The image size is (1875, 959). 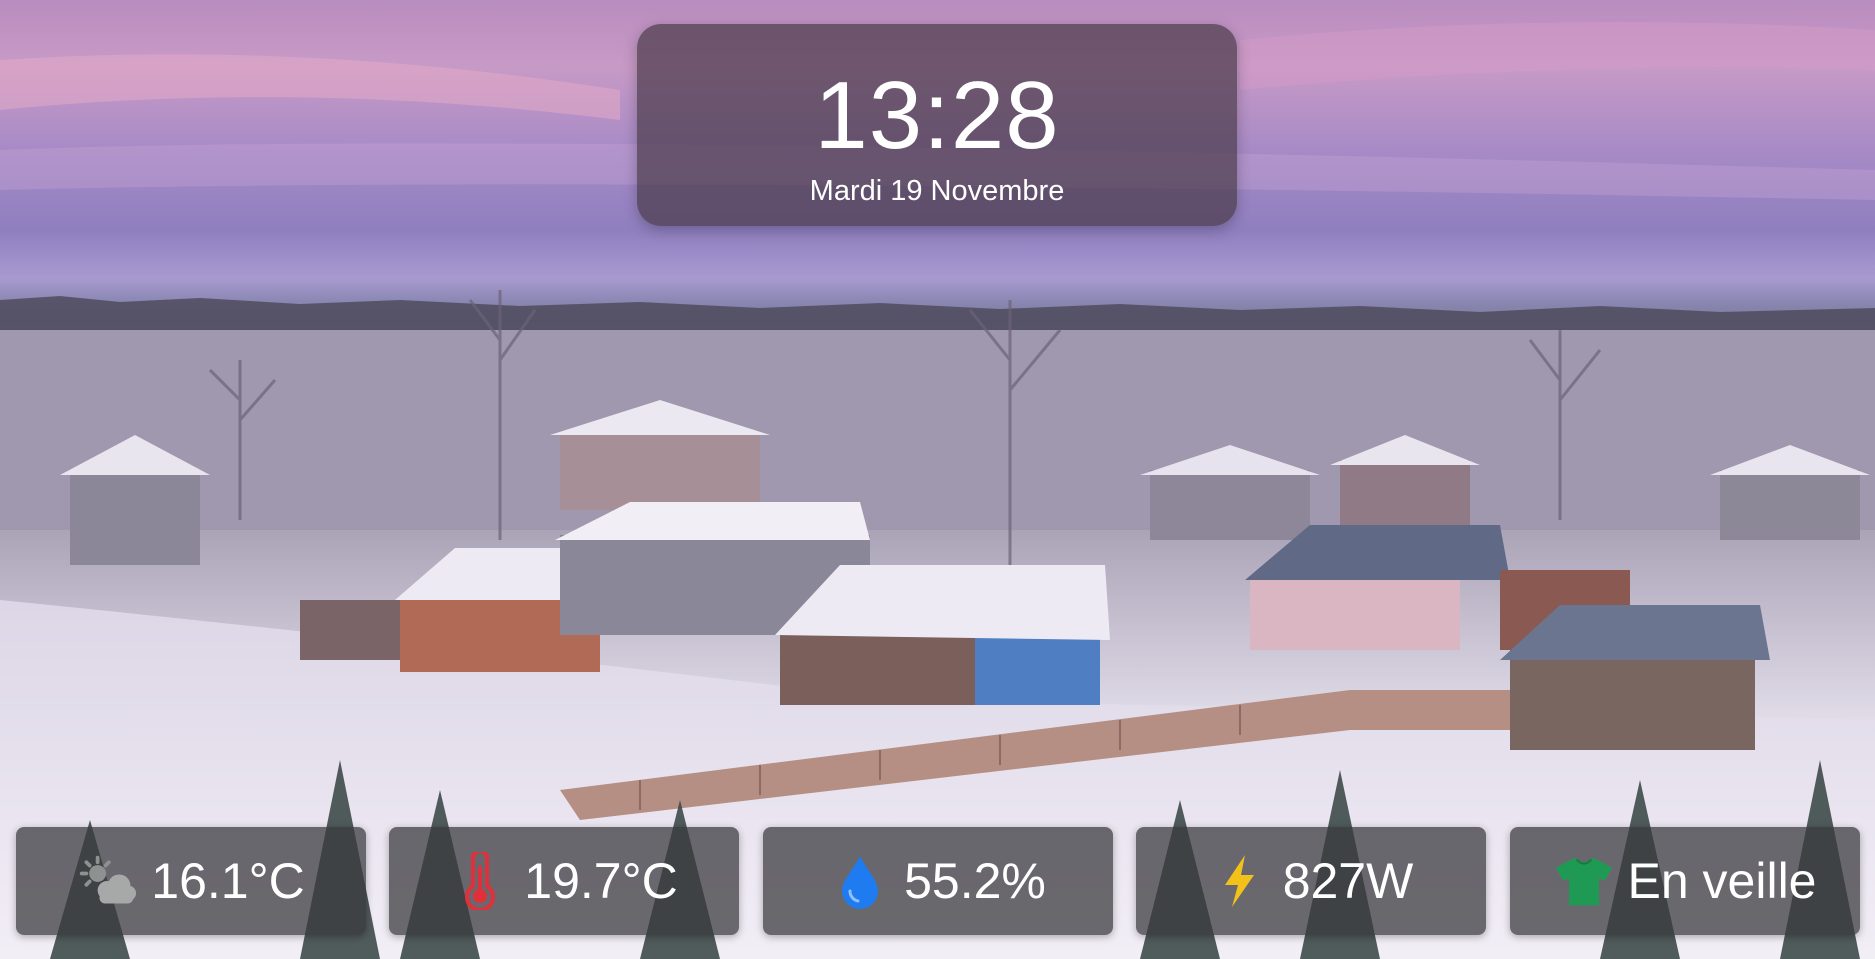 I want to click on washing-machine-status: En veille, so click(x=1722, y=881).